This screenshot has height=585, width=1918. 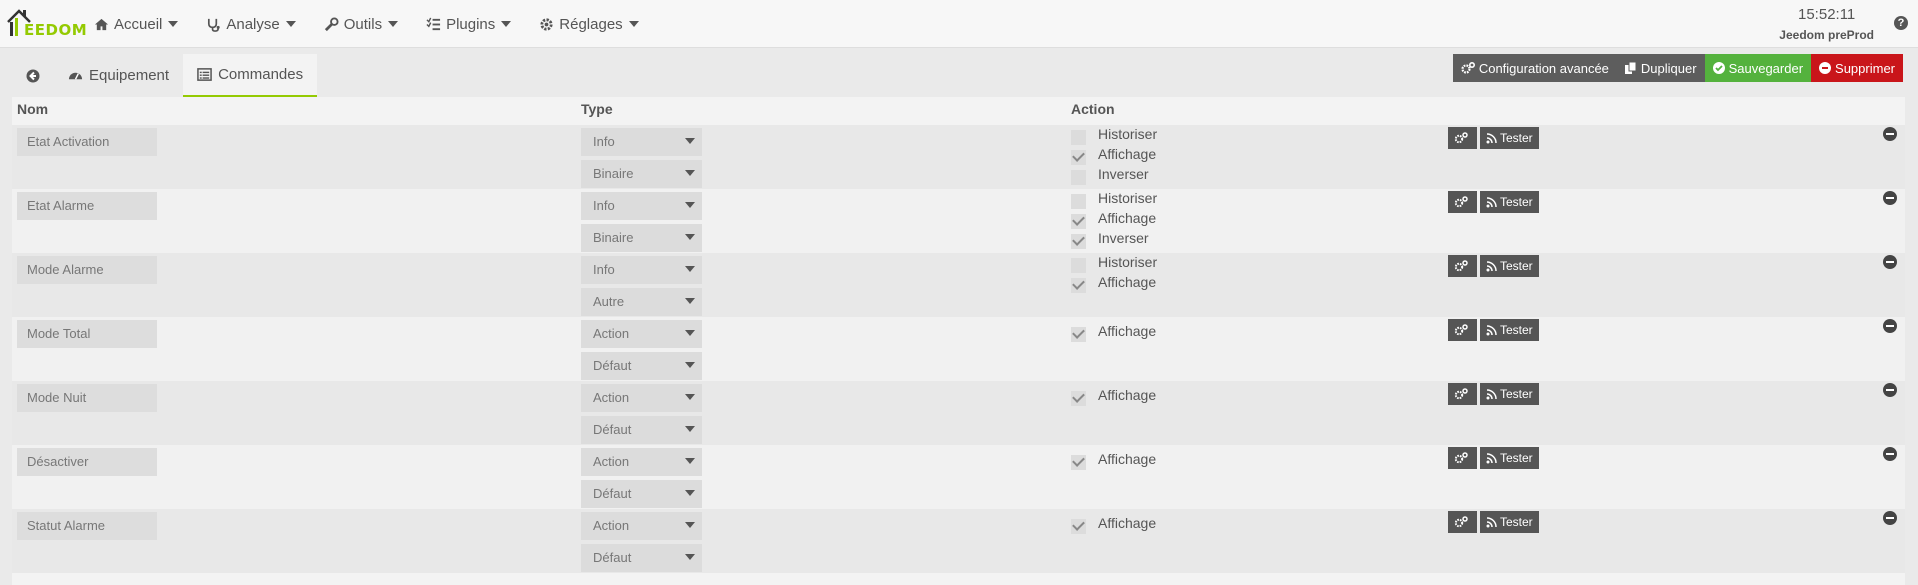 What do you see at coordinates (87, 206) in the screenshot?
I see `command-name-input: Etat Alarme` at bounding box center [87, 206].